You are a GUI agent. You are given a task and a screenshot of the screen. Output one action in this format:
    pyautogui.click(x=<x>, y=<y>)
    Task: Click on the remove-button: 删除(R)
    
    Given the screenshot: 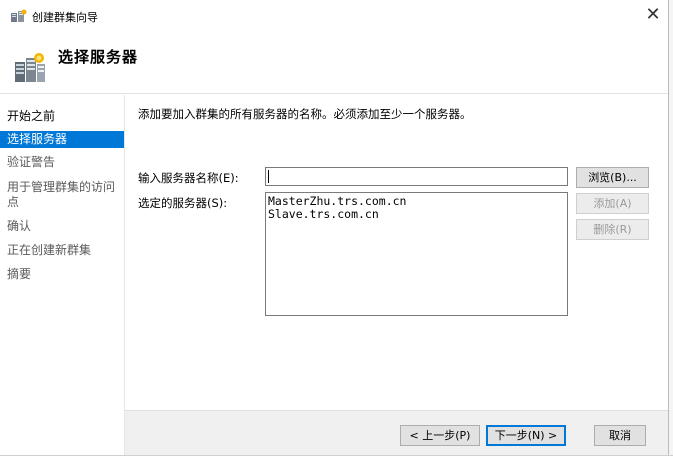 What is the action you would take?
    pyautogui.click(x=612, y=229)
    